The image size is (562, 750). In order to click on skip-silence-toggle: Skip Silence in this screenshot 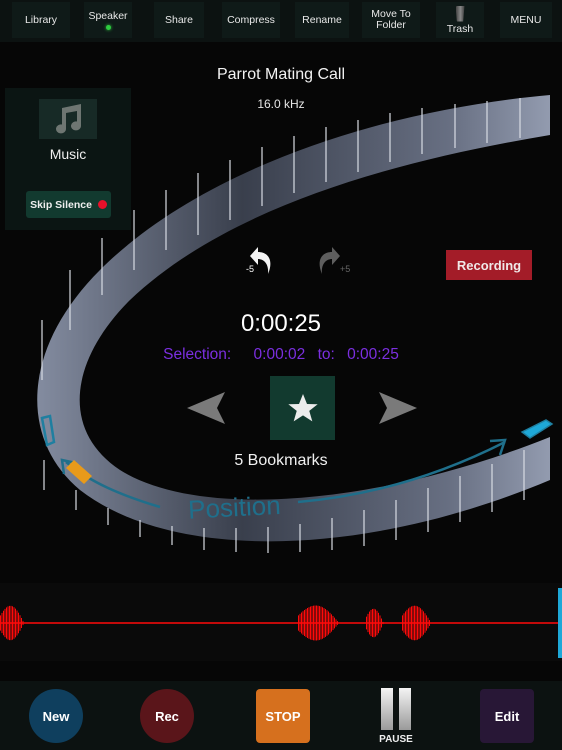, I will do `click(68, 204)`.